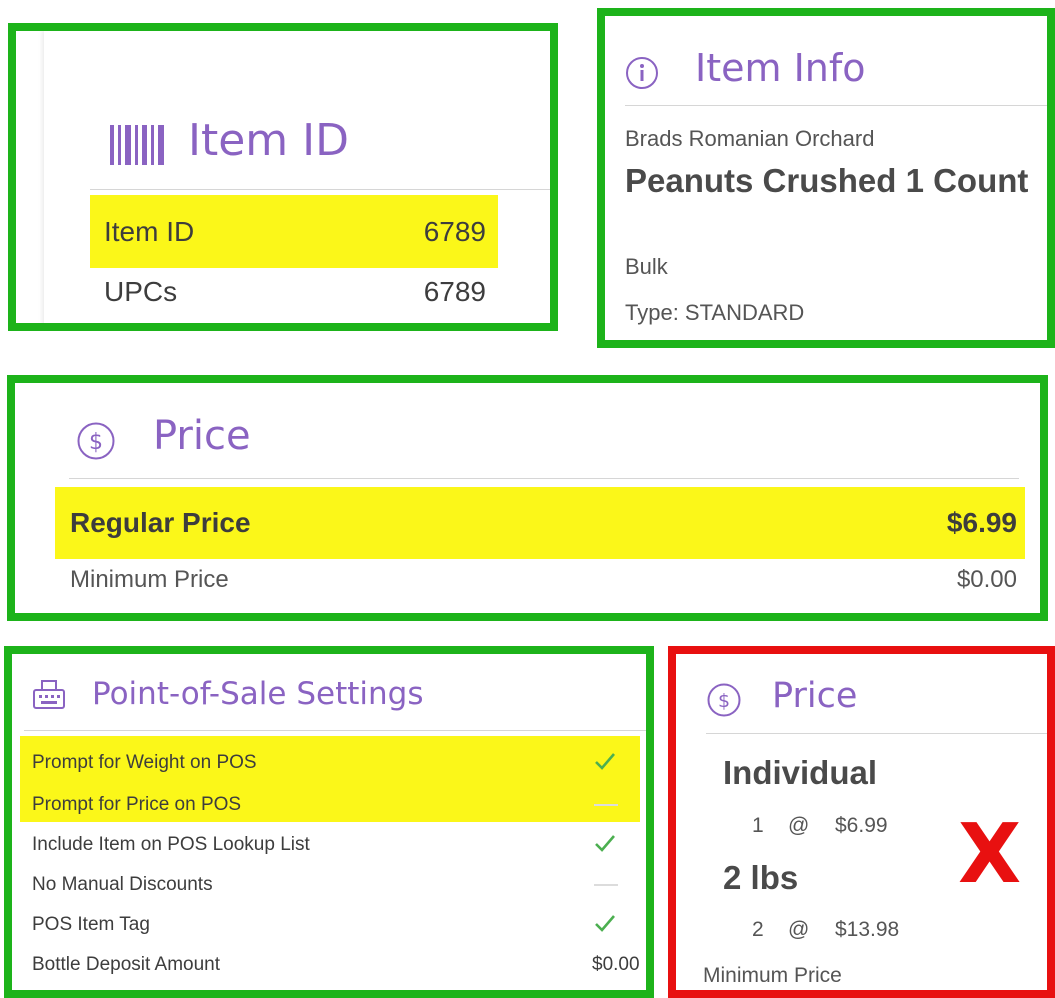 The image size is (1055, 998). Describe the element at coordinates (258, 694) in the screenshot. I see `card-title: Point-of-Sale Settings` at that location.